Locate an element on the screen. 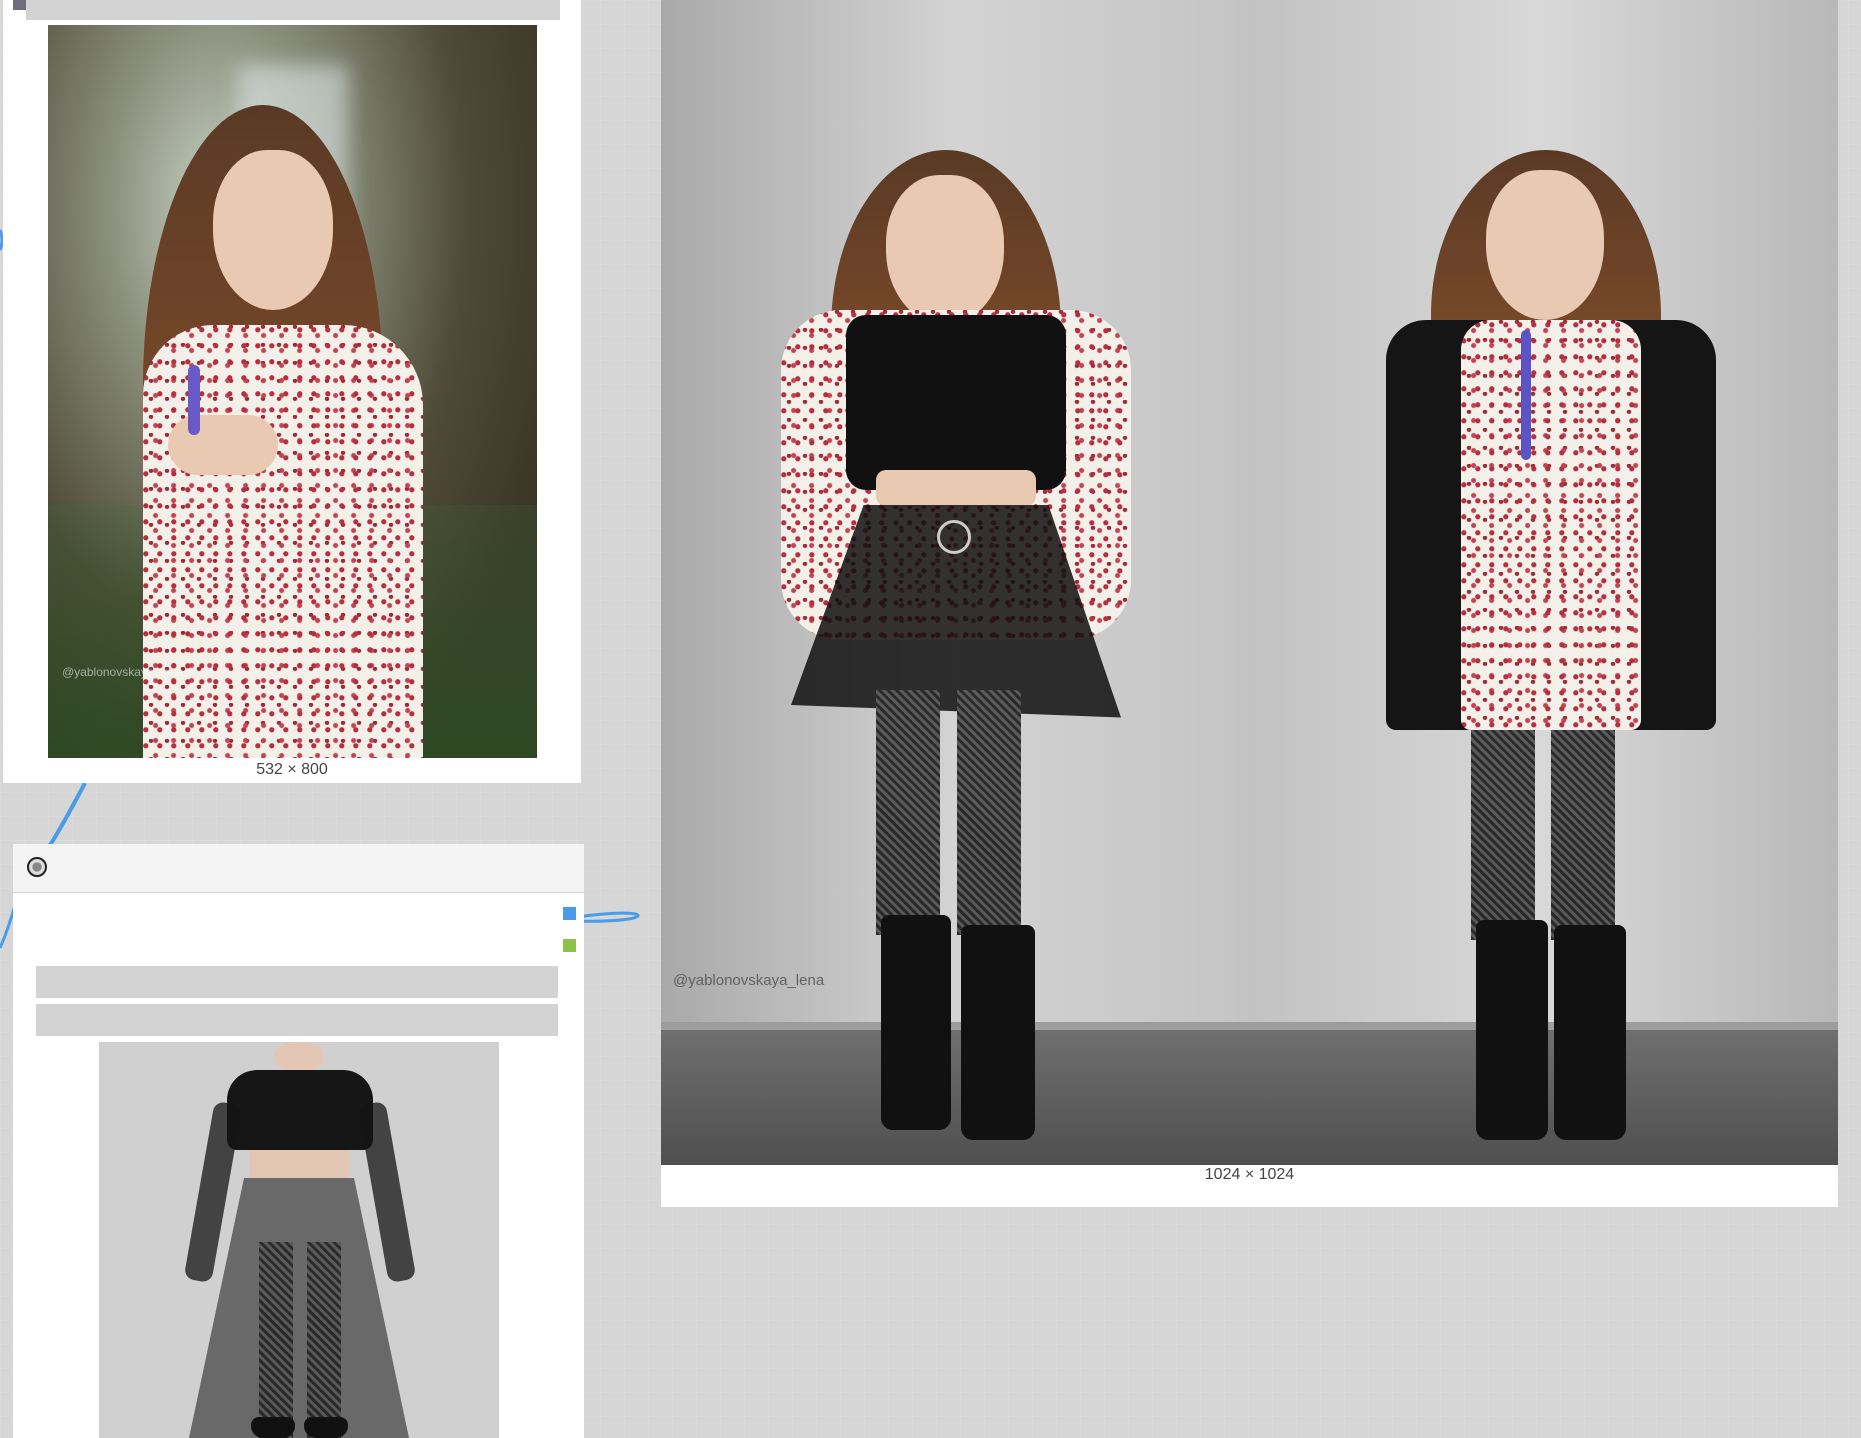  wire-top-left is located at coordinates (2, 240).